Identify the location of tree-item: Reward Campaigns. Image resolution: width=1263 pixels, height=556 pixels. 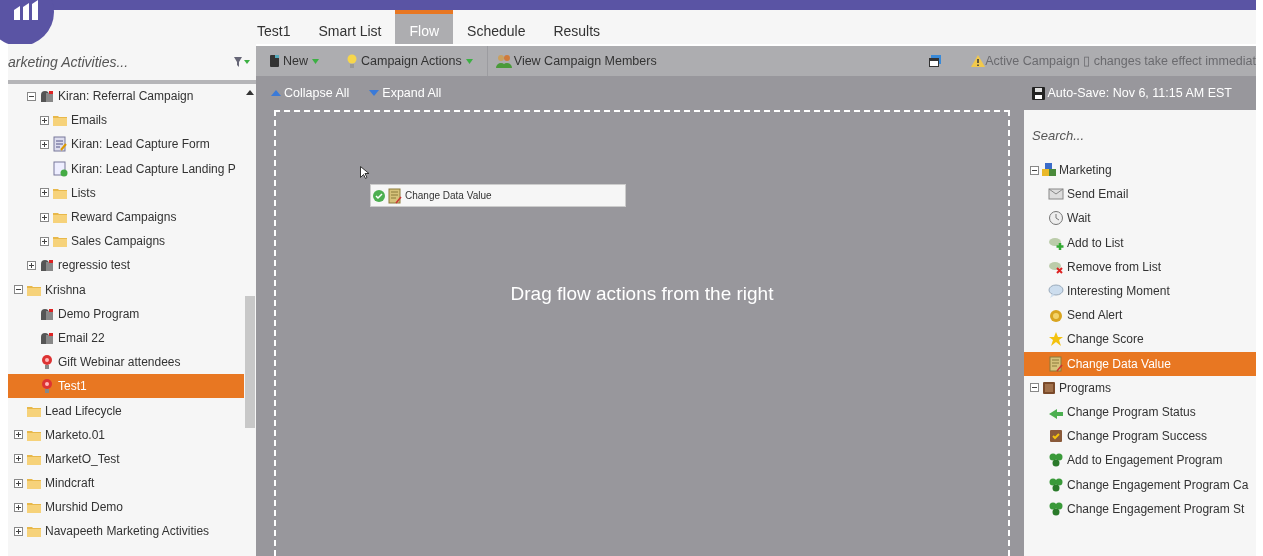
(126, 217).